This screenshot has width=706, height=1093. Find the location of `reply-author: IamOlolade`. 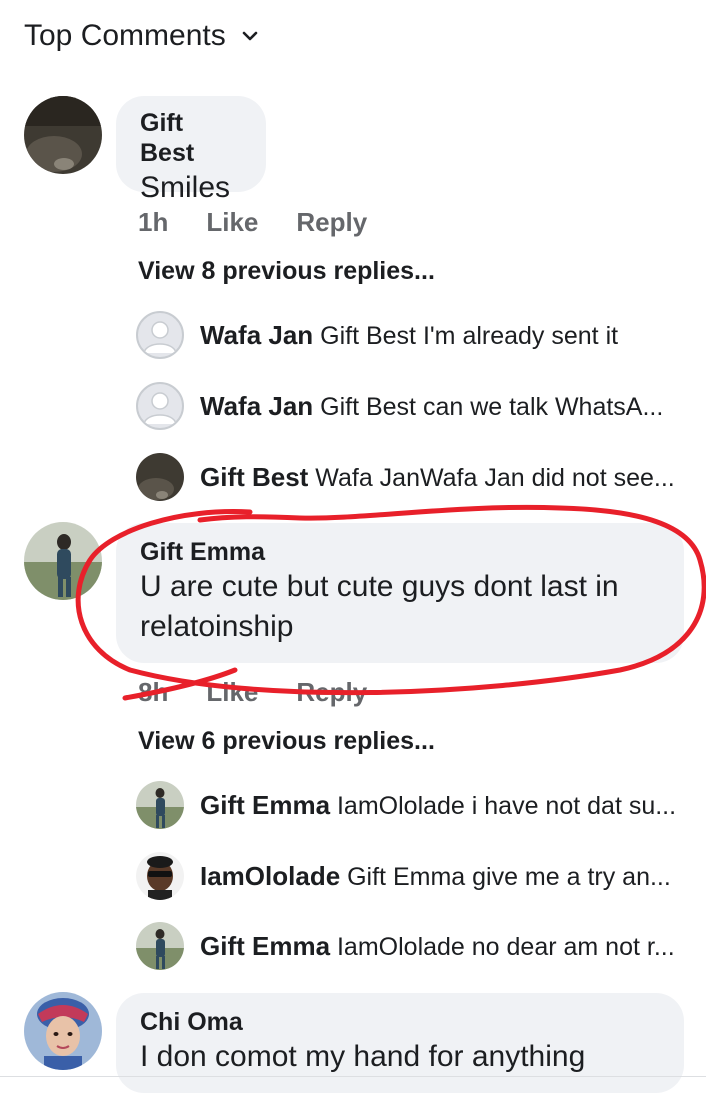

reply-author: IamOlolade is located at coordinates (270, 876).